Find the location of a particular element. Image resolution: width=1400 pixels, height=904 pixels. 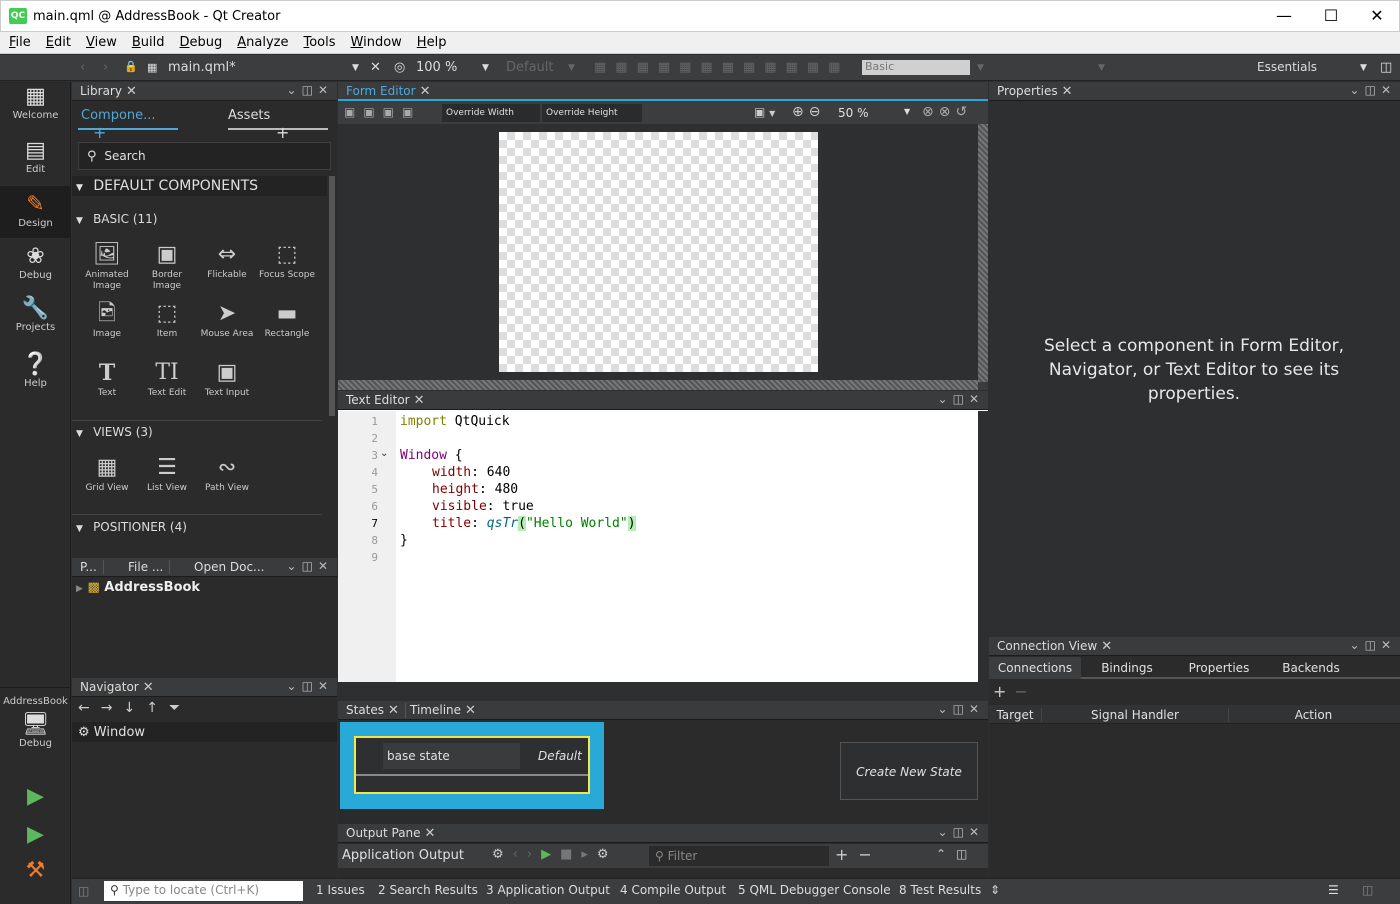

sidebar-toggle-icon: ◫ is located at coordinates (83, 891).